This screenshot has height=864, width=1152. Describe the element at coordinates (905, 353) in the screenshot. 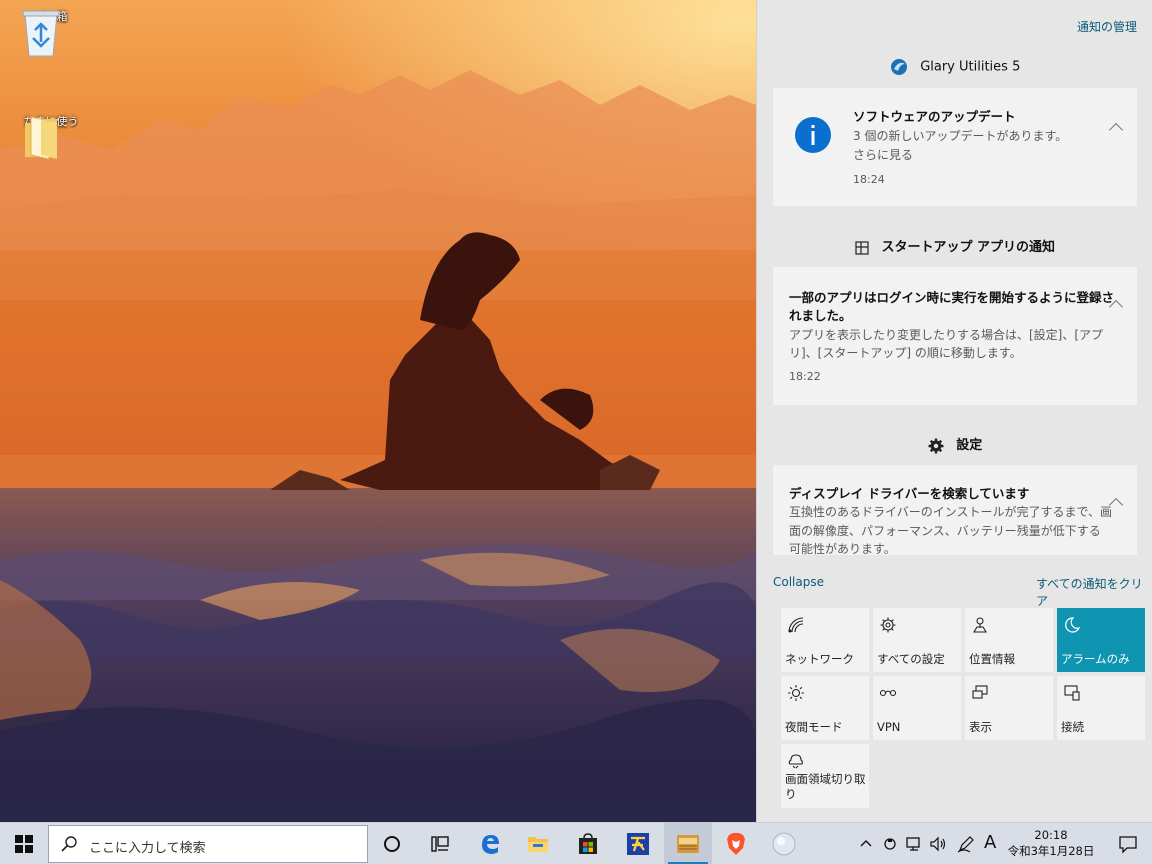

I see `notification-body-line: リ]、[スタートアップ] の順に移動します。` at that location.